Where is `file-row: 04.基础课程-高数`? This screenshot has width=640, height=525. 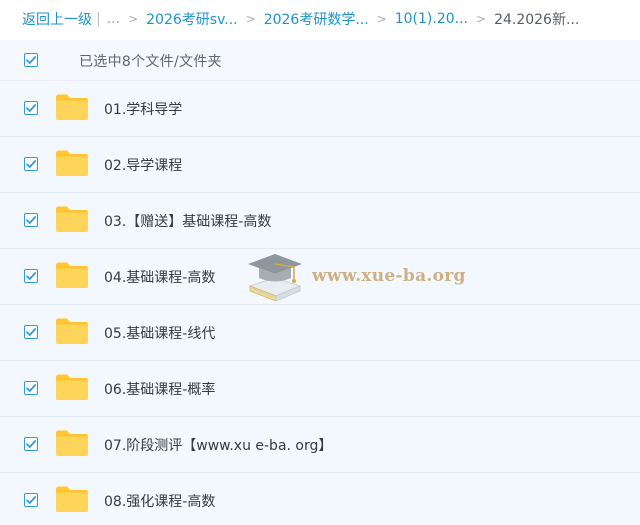 file-row: 04.基础课程-高数 is located at coordinates (320, 277).